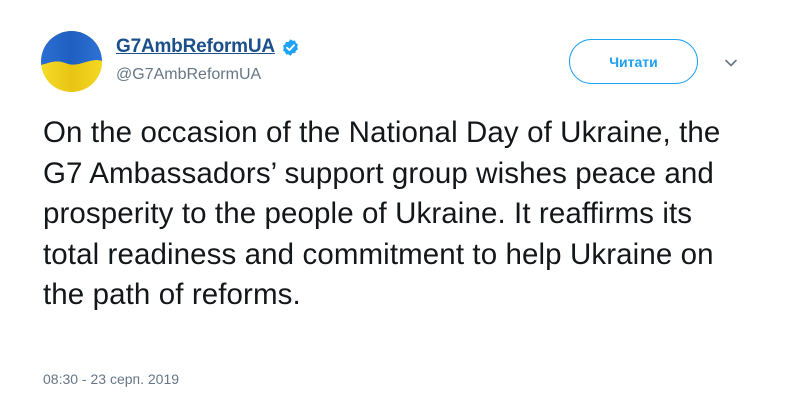  I want to click on author-name-row: G7AmbReformUA, so click(208, 47).